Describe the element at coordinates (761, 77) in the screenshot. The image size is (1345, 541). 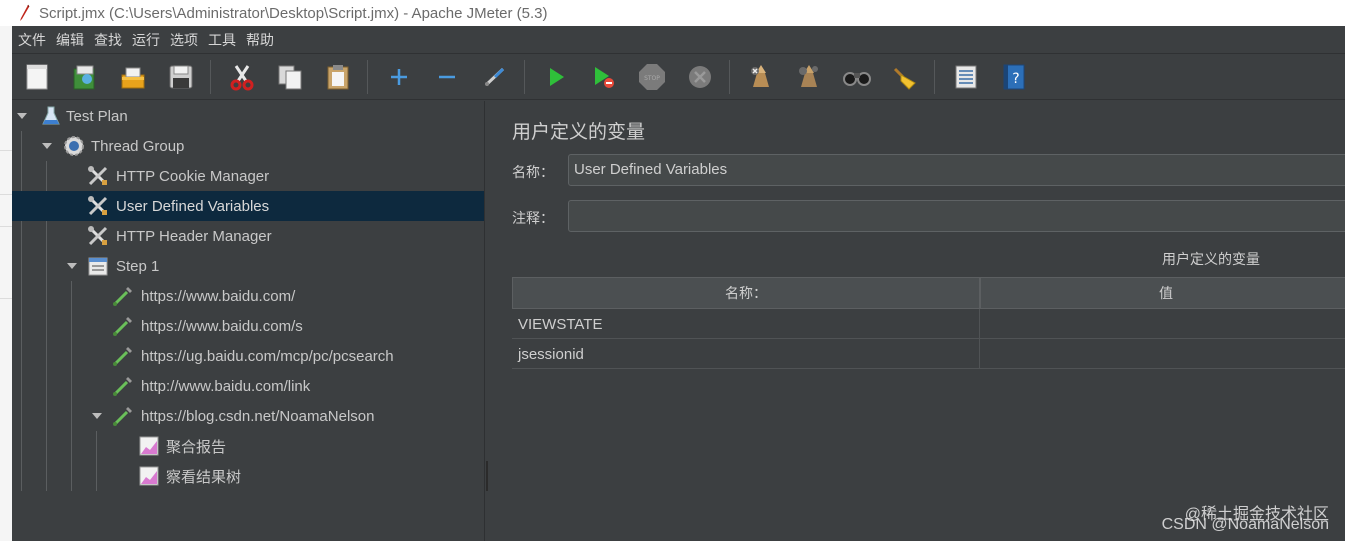
I see `clear-icon` at that location.